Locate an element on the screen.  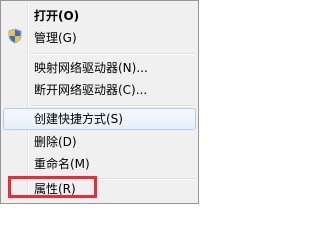
menu-item-open: 打开(O) is located at coordinates (99, 16).